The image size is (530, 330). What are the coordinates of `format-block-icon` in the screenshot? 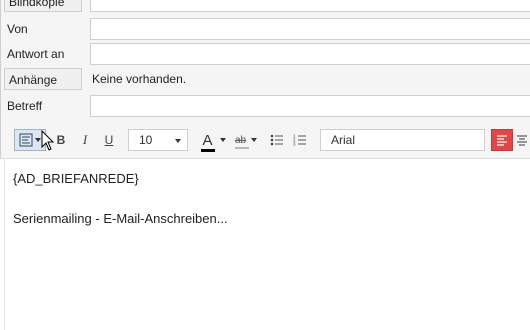 It's located at (26, 140).